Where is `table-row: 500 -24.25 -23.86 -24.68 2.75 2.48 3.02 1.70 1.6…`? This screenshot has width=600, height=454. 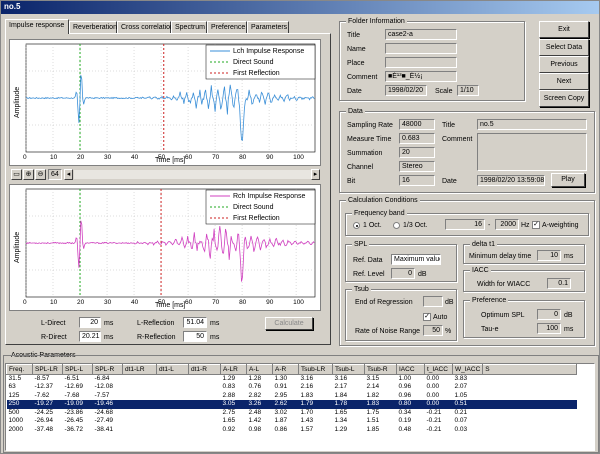 table-row: 500 -24.25 -23.86 -24.68 2.75 2.48 3.02 1.70 1.6… is located at coordinates (292, 413).